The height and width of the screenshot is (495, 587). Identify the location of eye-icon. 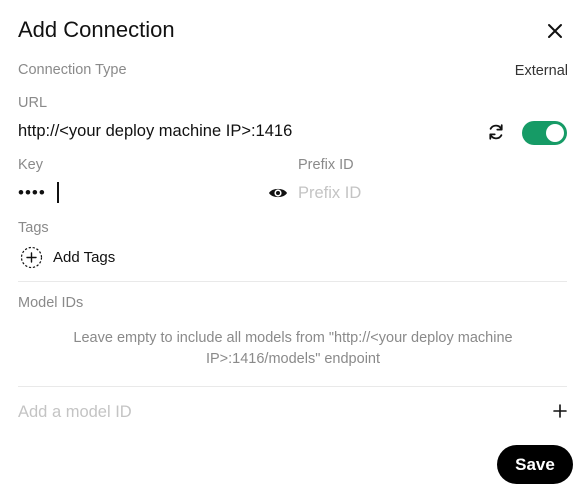
(278, 193).